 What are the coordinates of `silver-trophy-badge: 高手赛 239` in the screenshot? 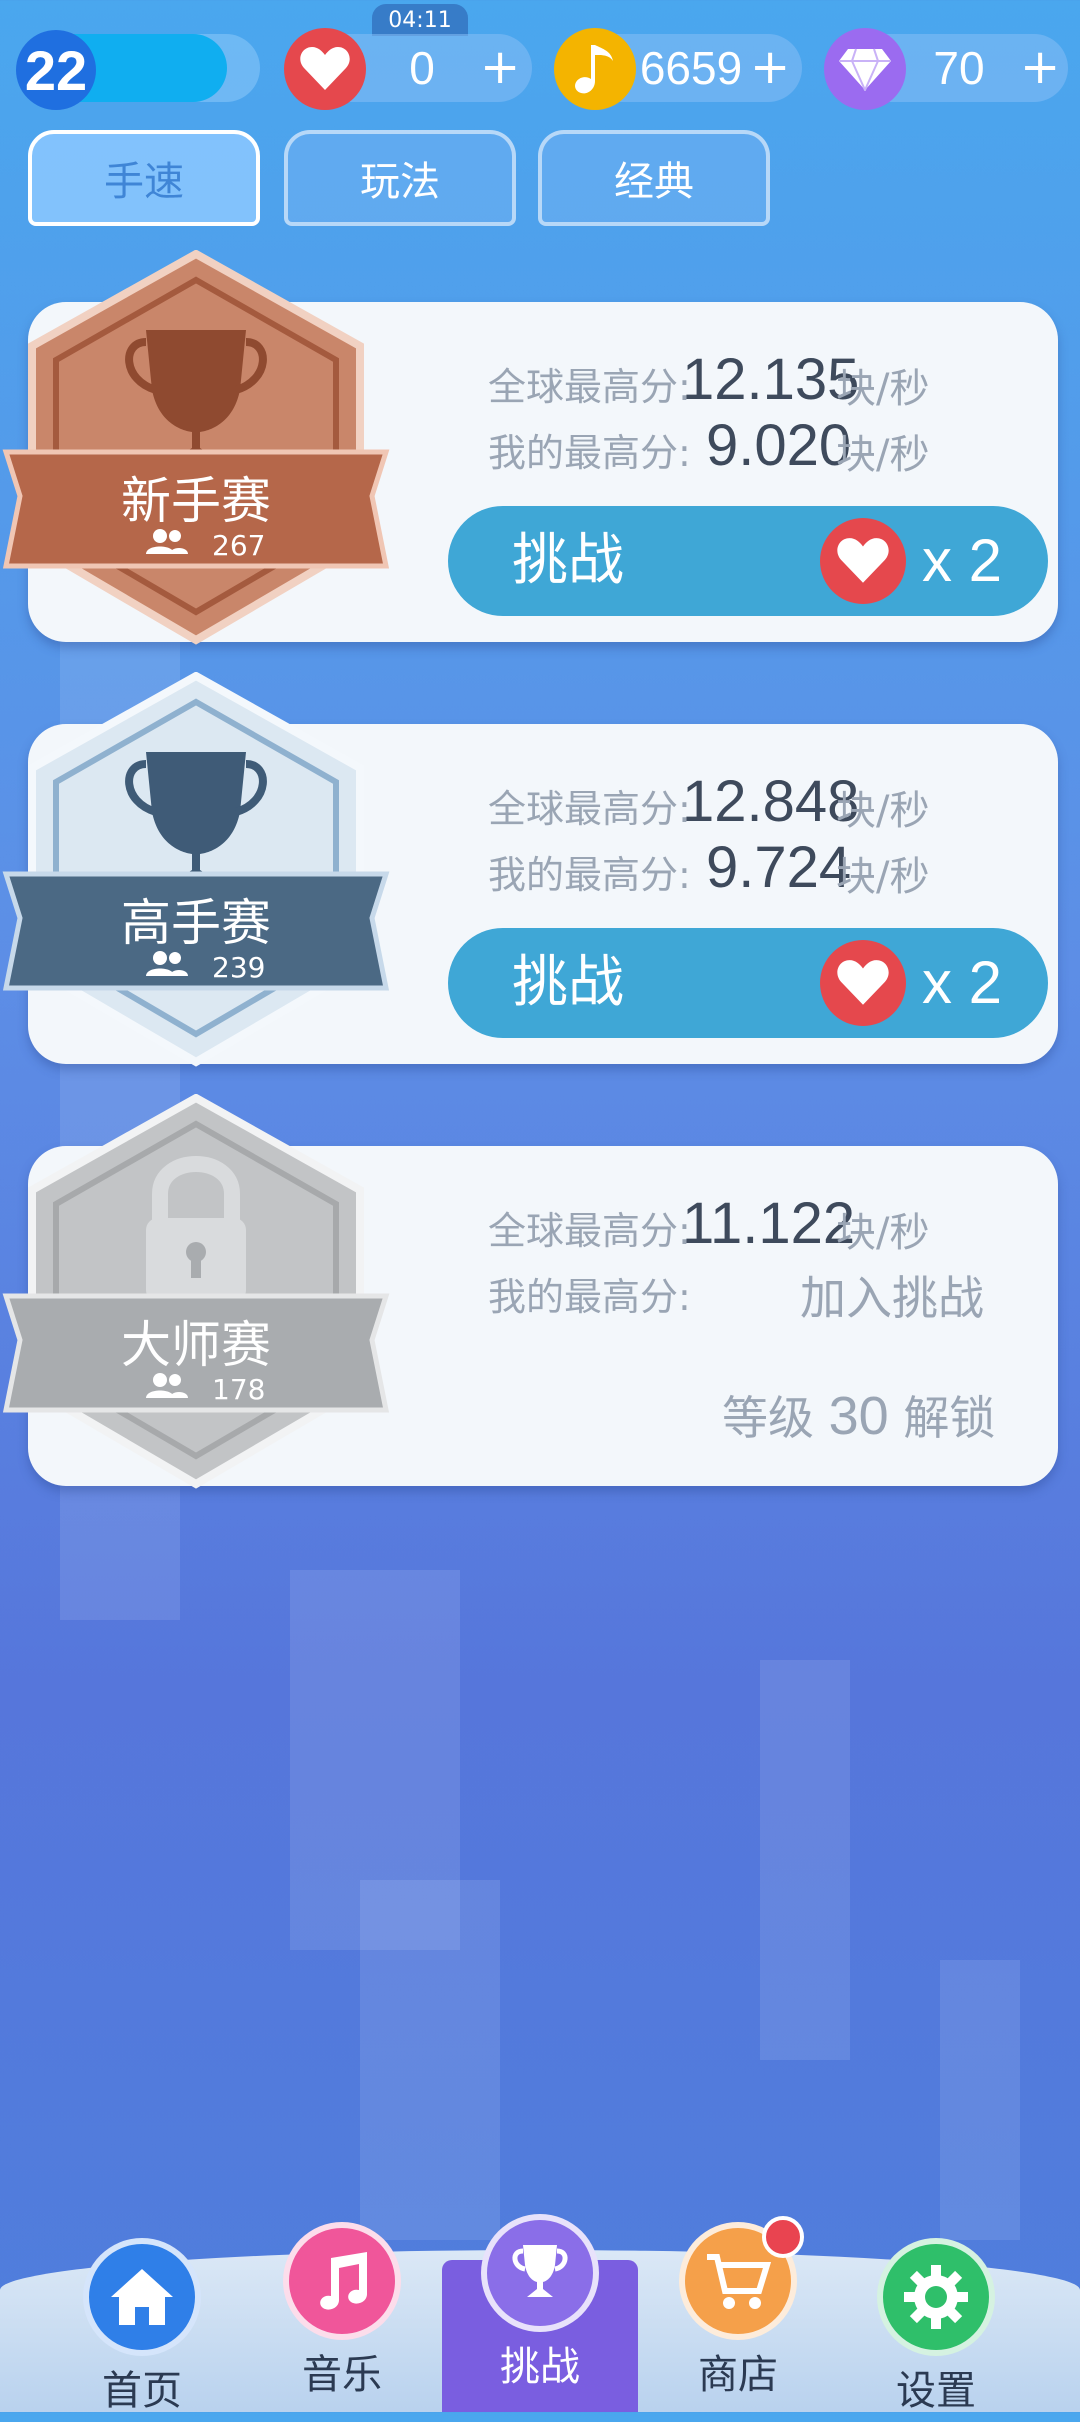 It's located at (196, 869).